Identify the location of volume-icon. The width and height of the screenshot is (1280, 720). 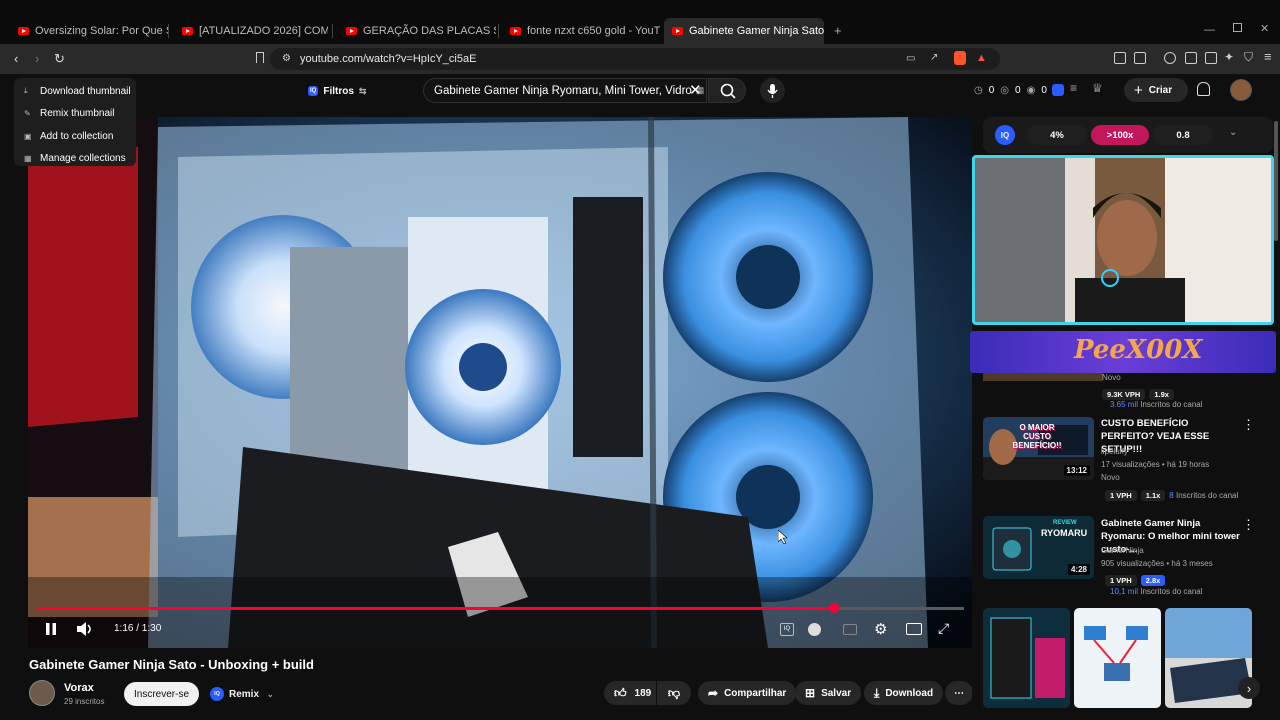
(84, 629).